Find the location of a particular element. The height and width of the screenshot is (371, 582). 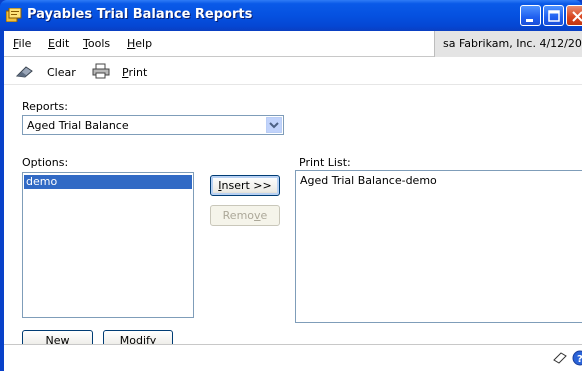

reports-dropdown: Aged Trial Balance is located at coordinates (153, 125).